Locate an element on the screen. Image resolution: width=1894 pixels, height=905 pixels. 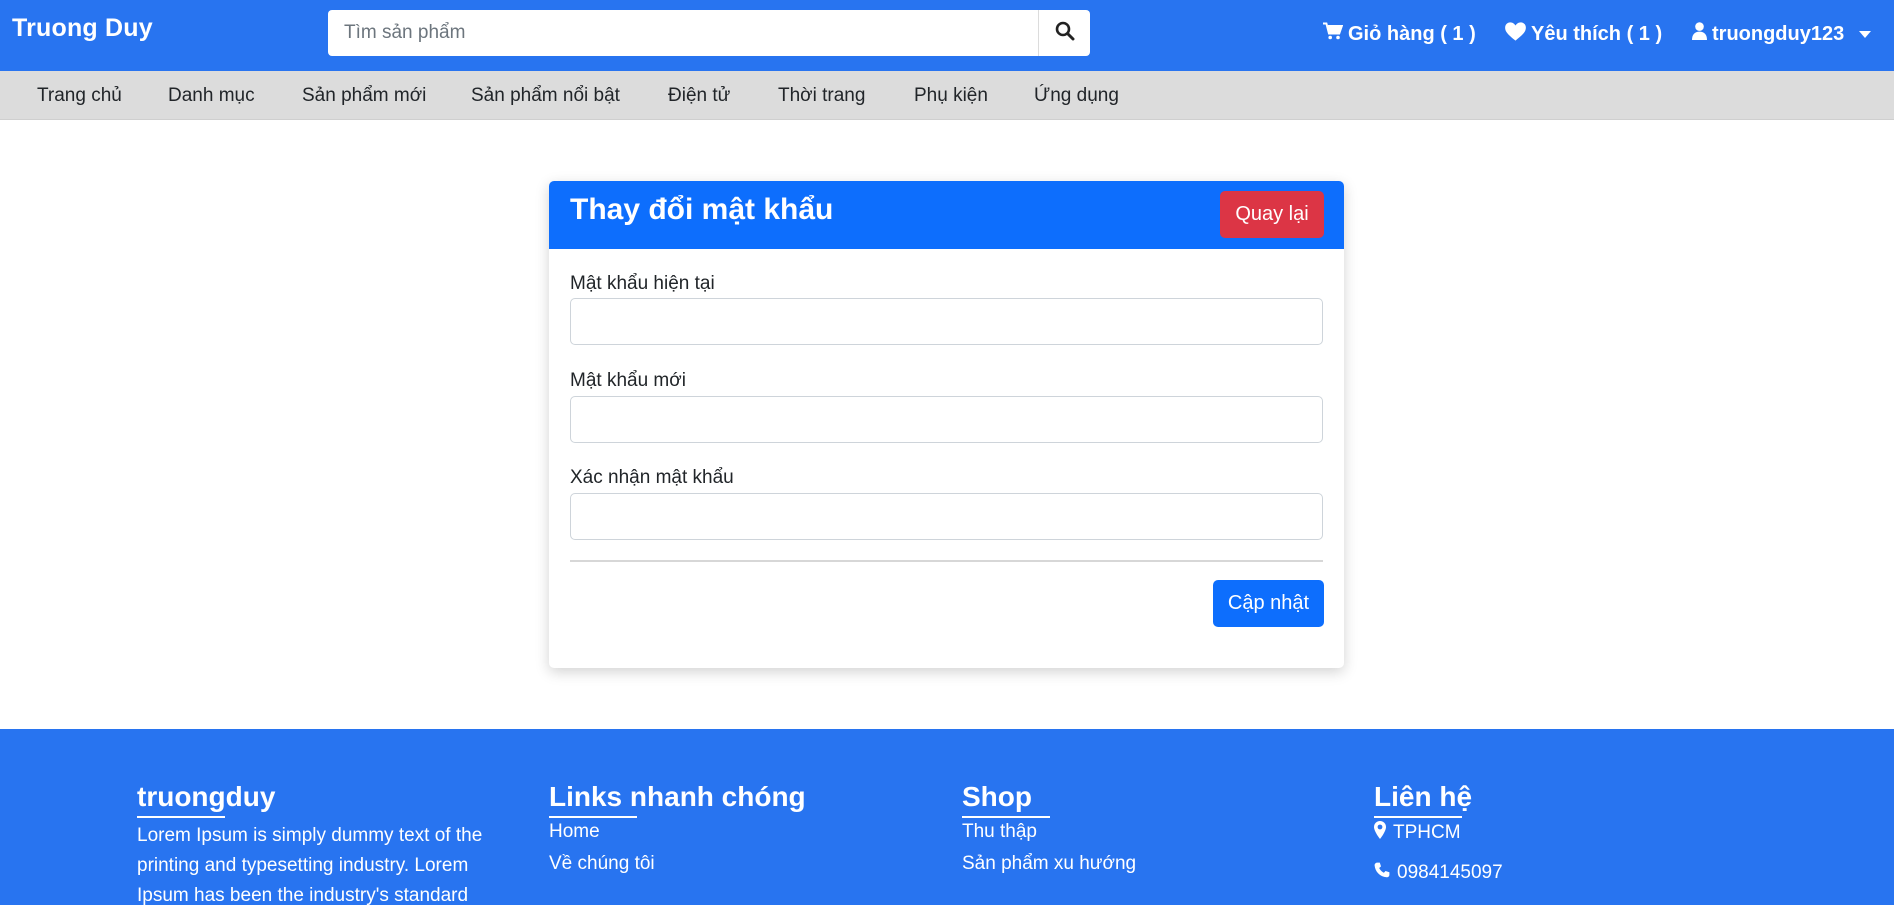
new-password-label: Mật khẩu mới is located at coordinates (628, 380).